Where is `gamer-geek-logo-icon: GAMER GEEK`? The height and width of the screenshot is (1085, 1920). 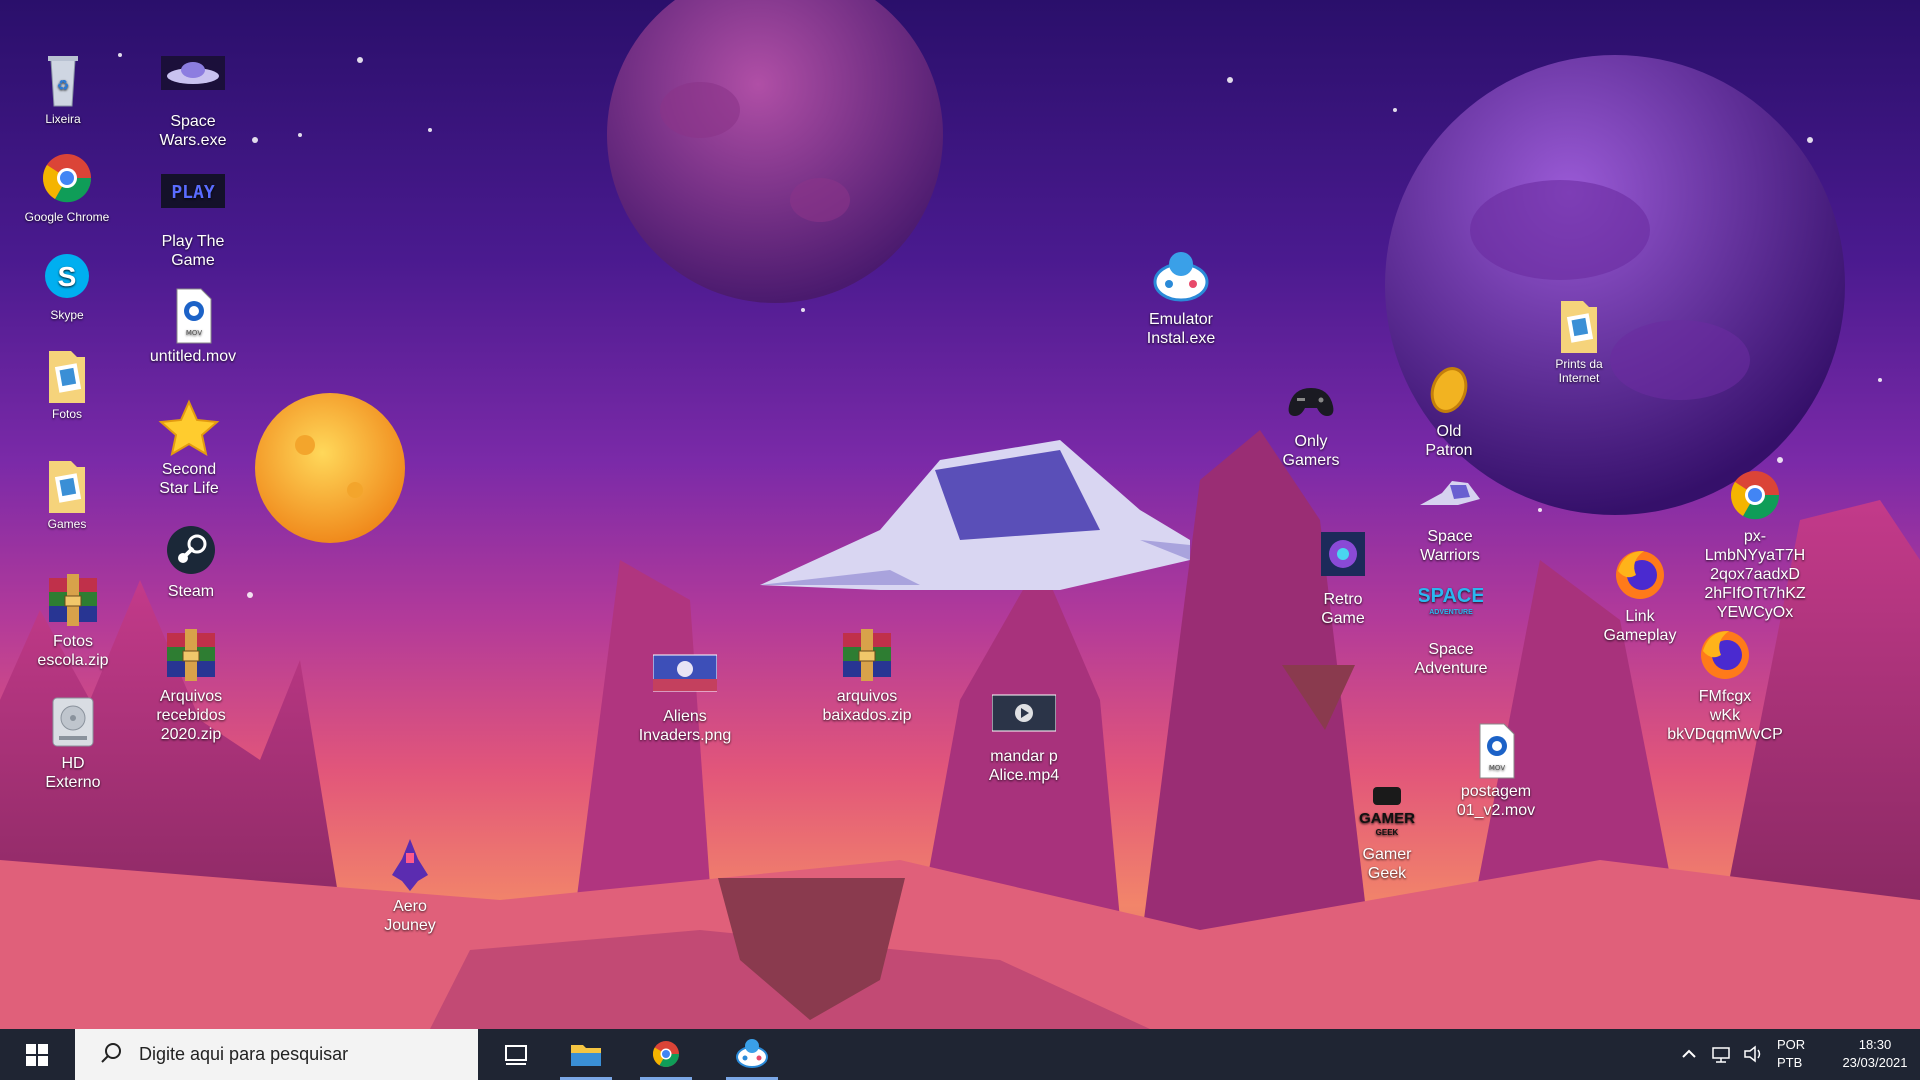
gamer-geek-logo-icon: GAMER GEEK is located at coordinates (1387, 813).